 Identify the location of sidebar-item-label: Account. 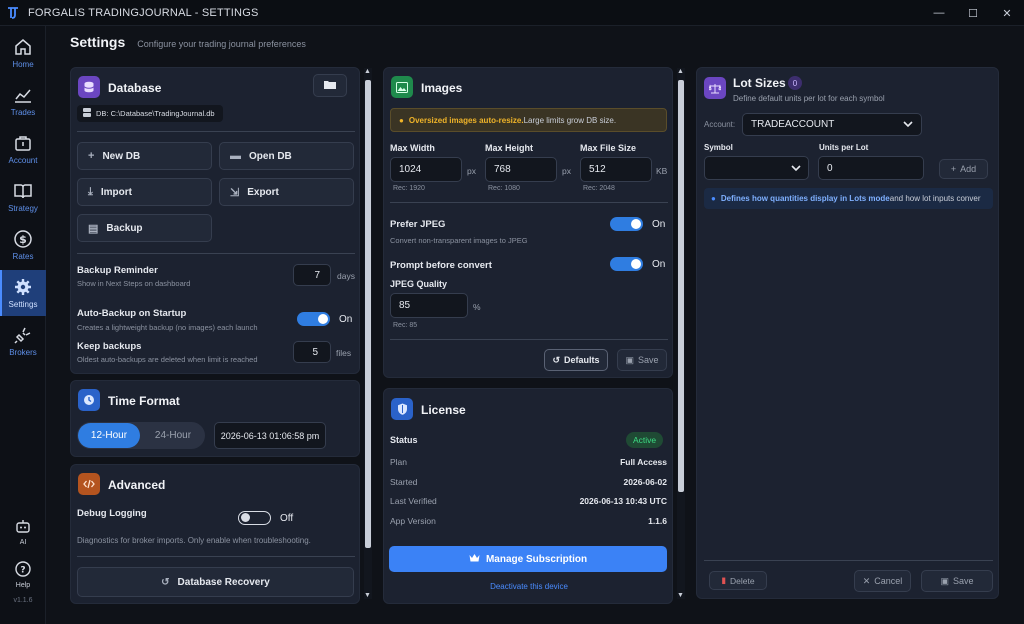
(23, 160).